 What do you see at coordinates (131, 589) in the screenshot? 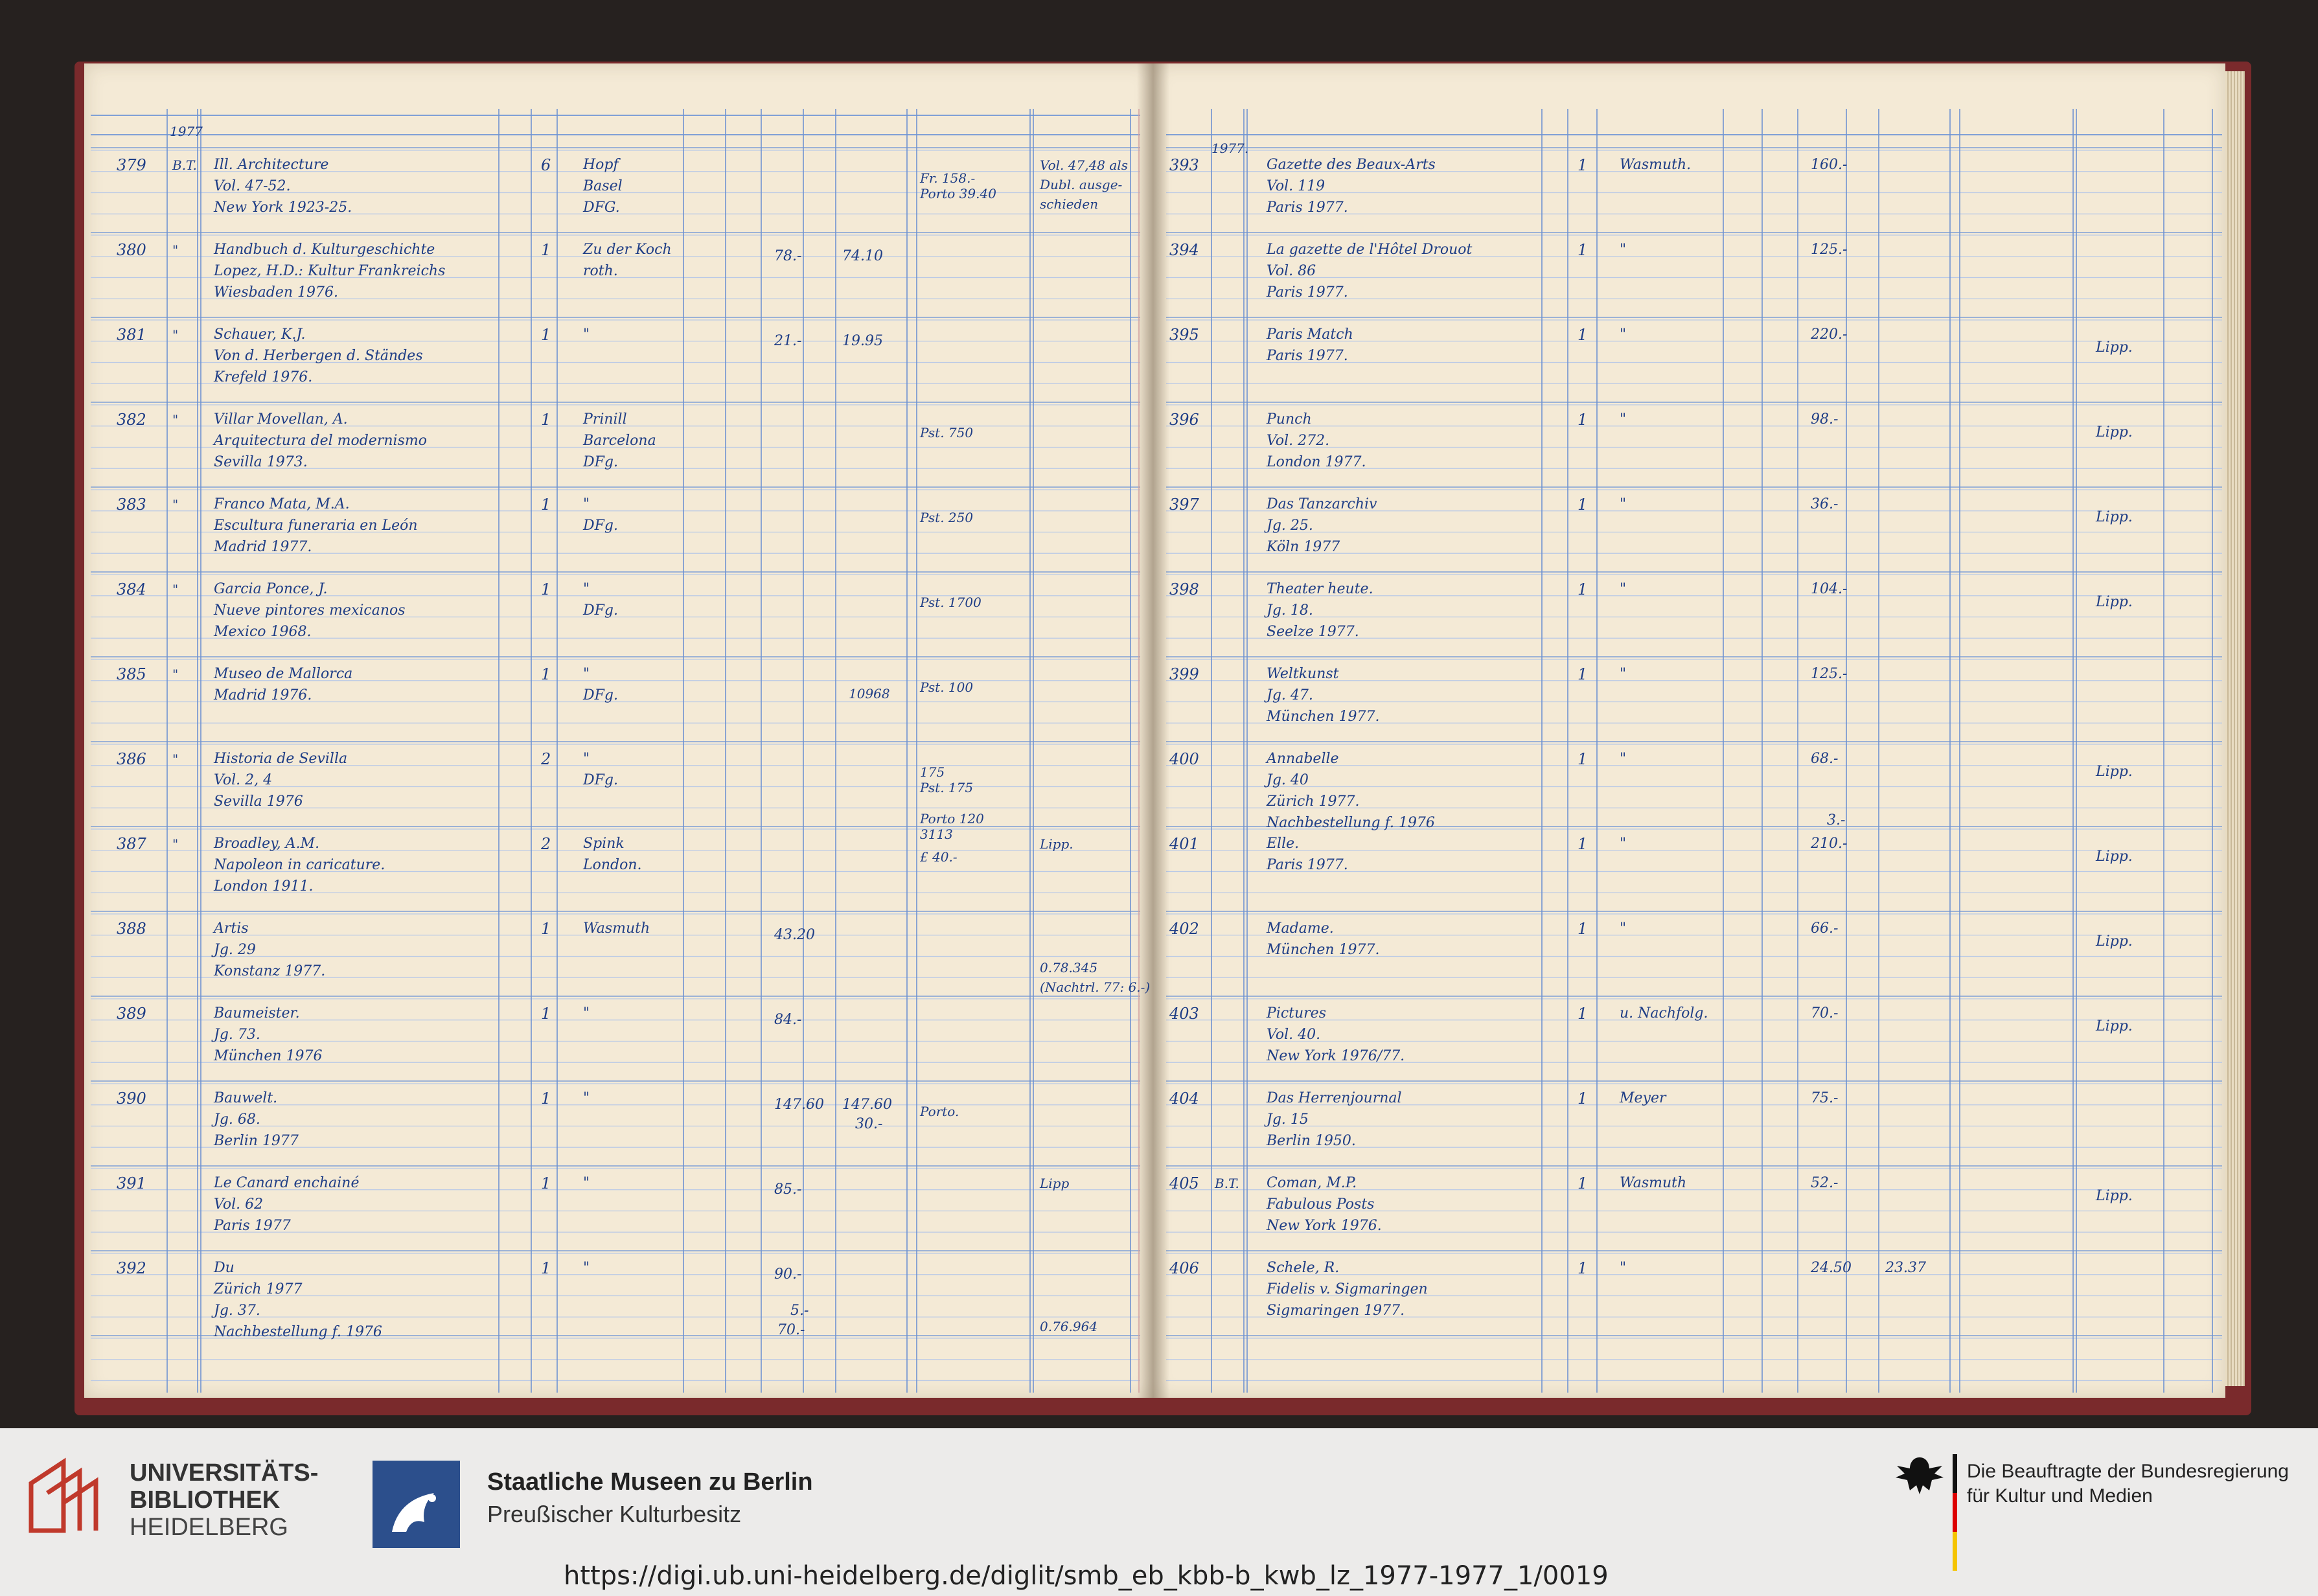
I see `entry-number: 384` at bounding box center [131, 589].